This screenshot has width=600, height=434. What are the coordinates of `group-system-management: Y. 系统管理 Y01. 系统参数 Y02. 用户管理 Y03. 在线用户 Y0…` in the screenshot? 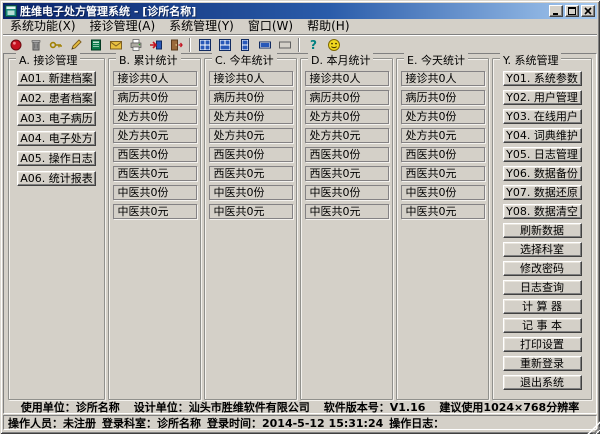 It's located at (542, 226).